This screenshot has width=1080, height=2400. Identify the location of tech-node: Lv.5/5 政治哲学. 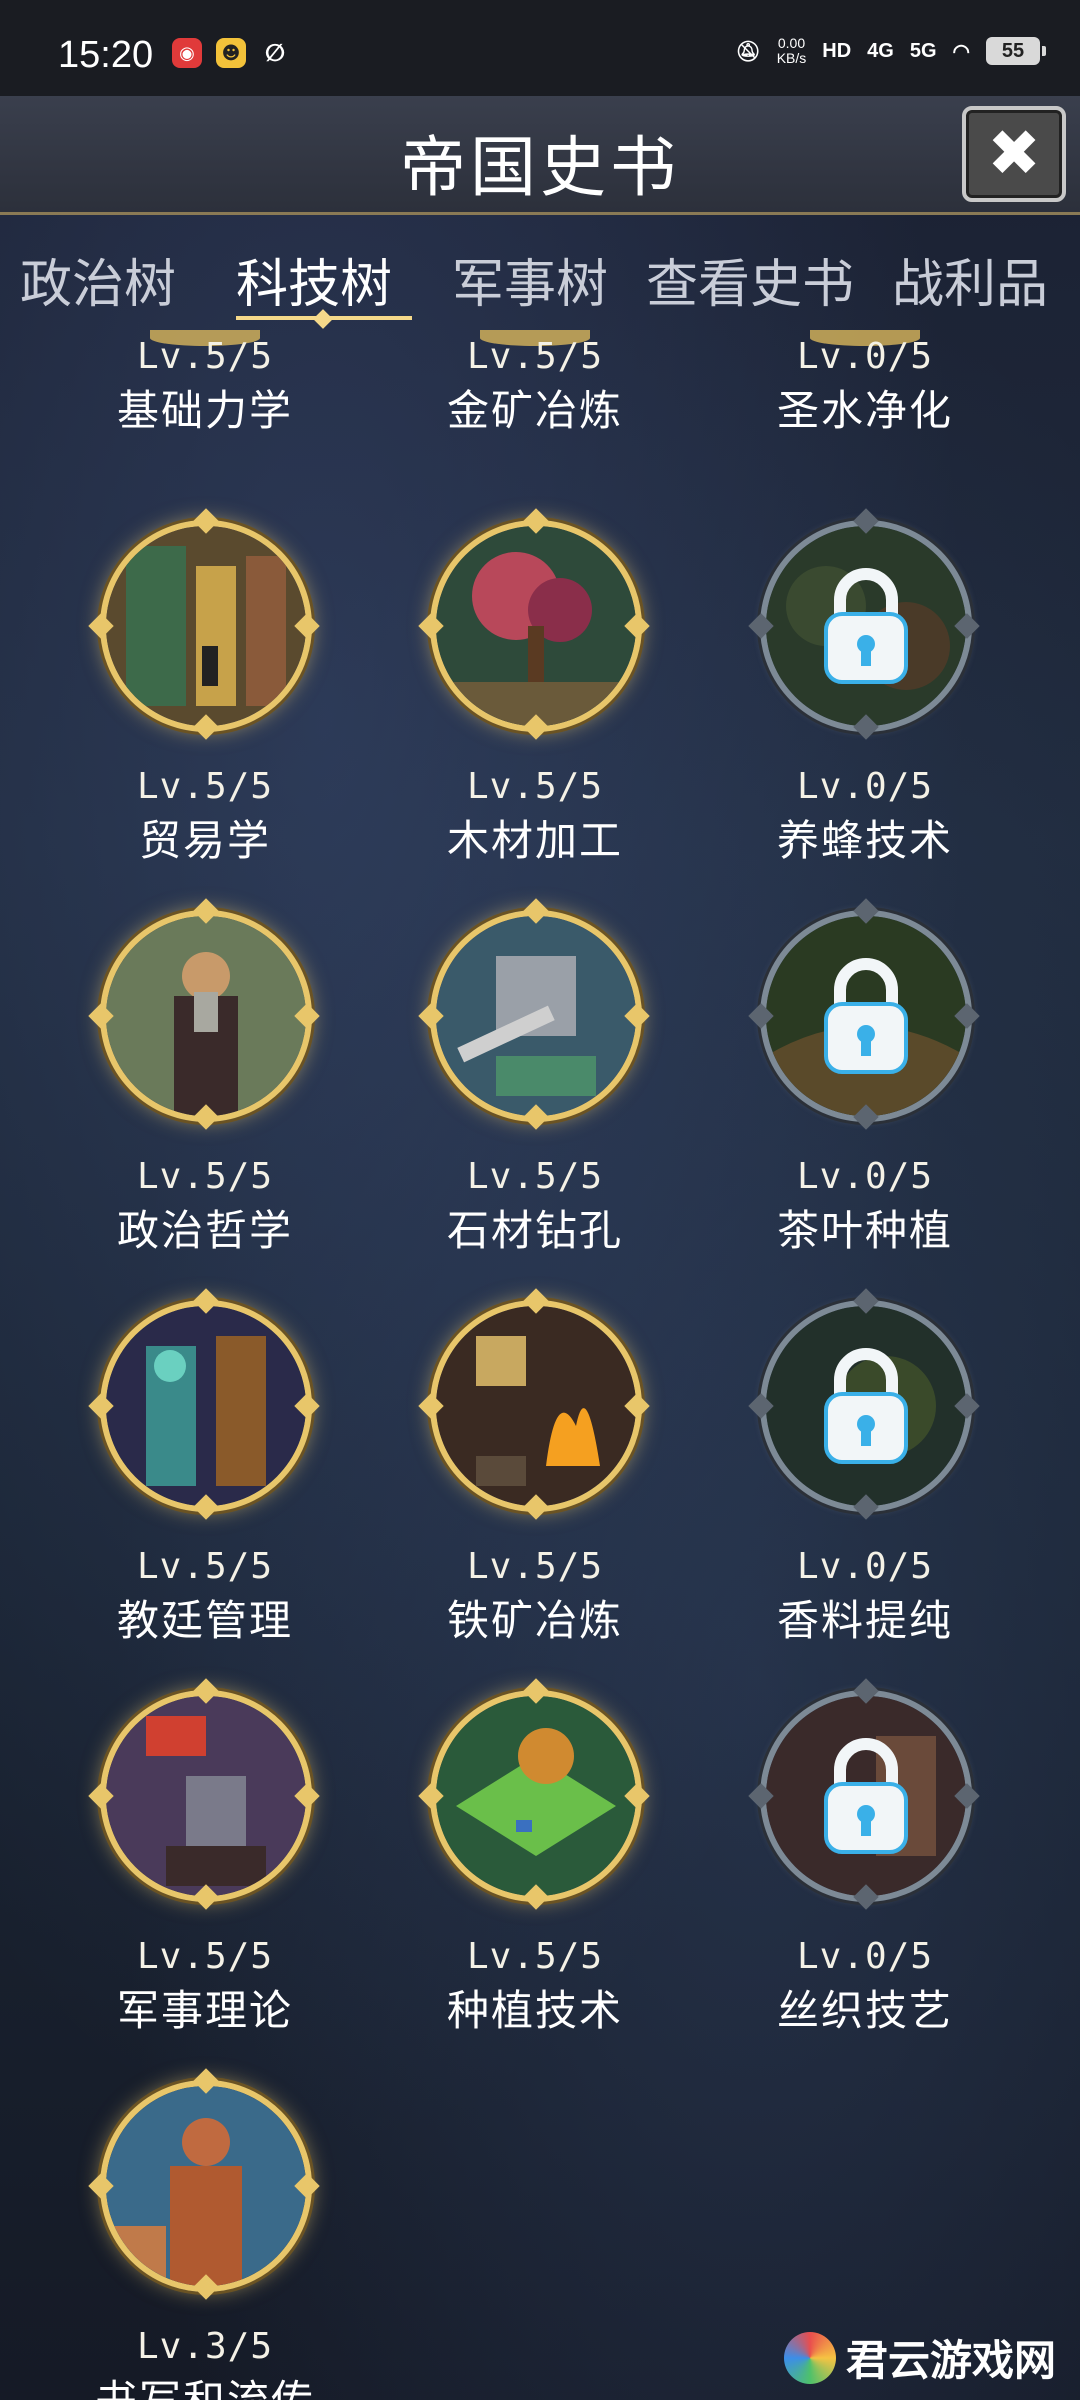
(205, 1078).